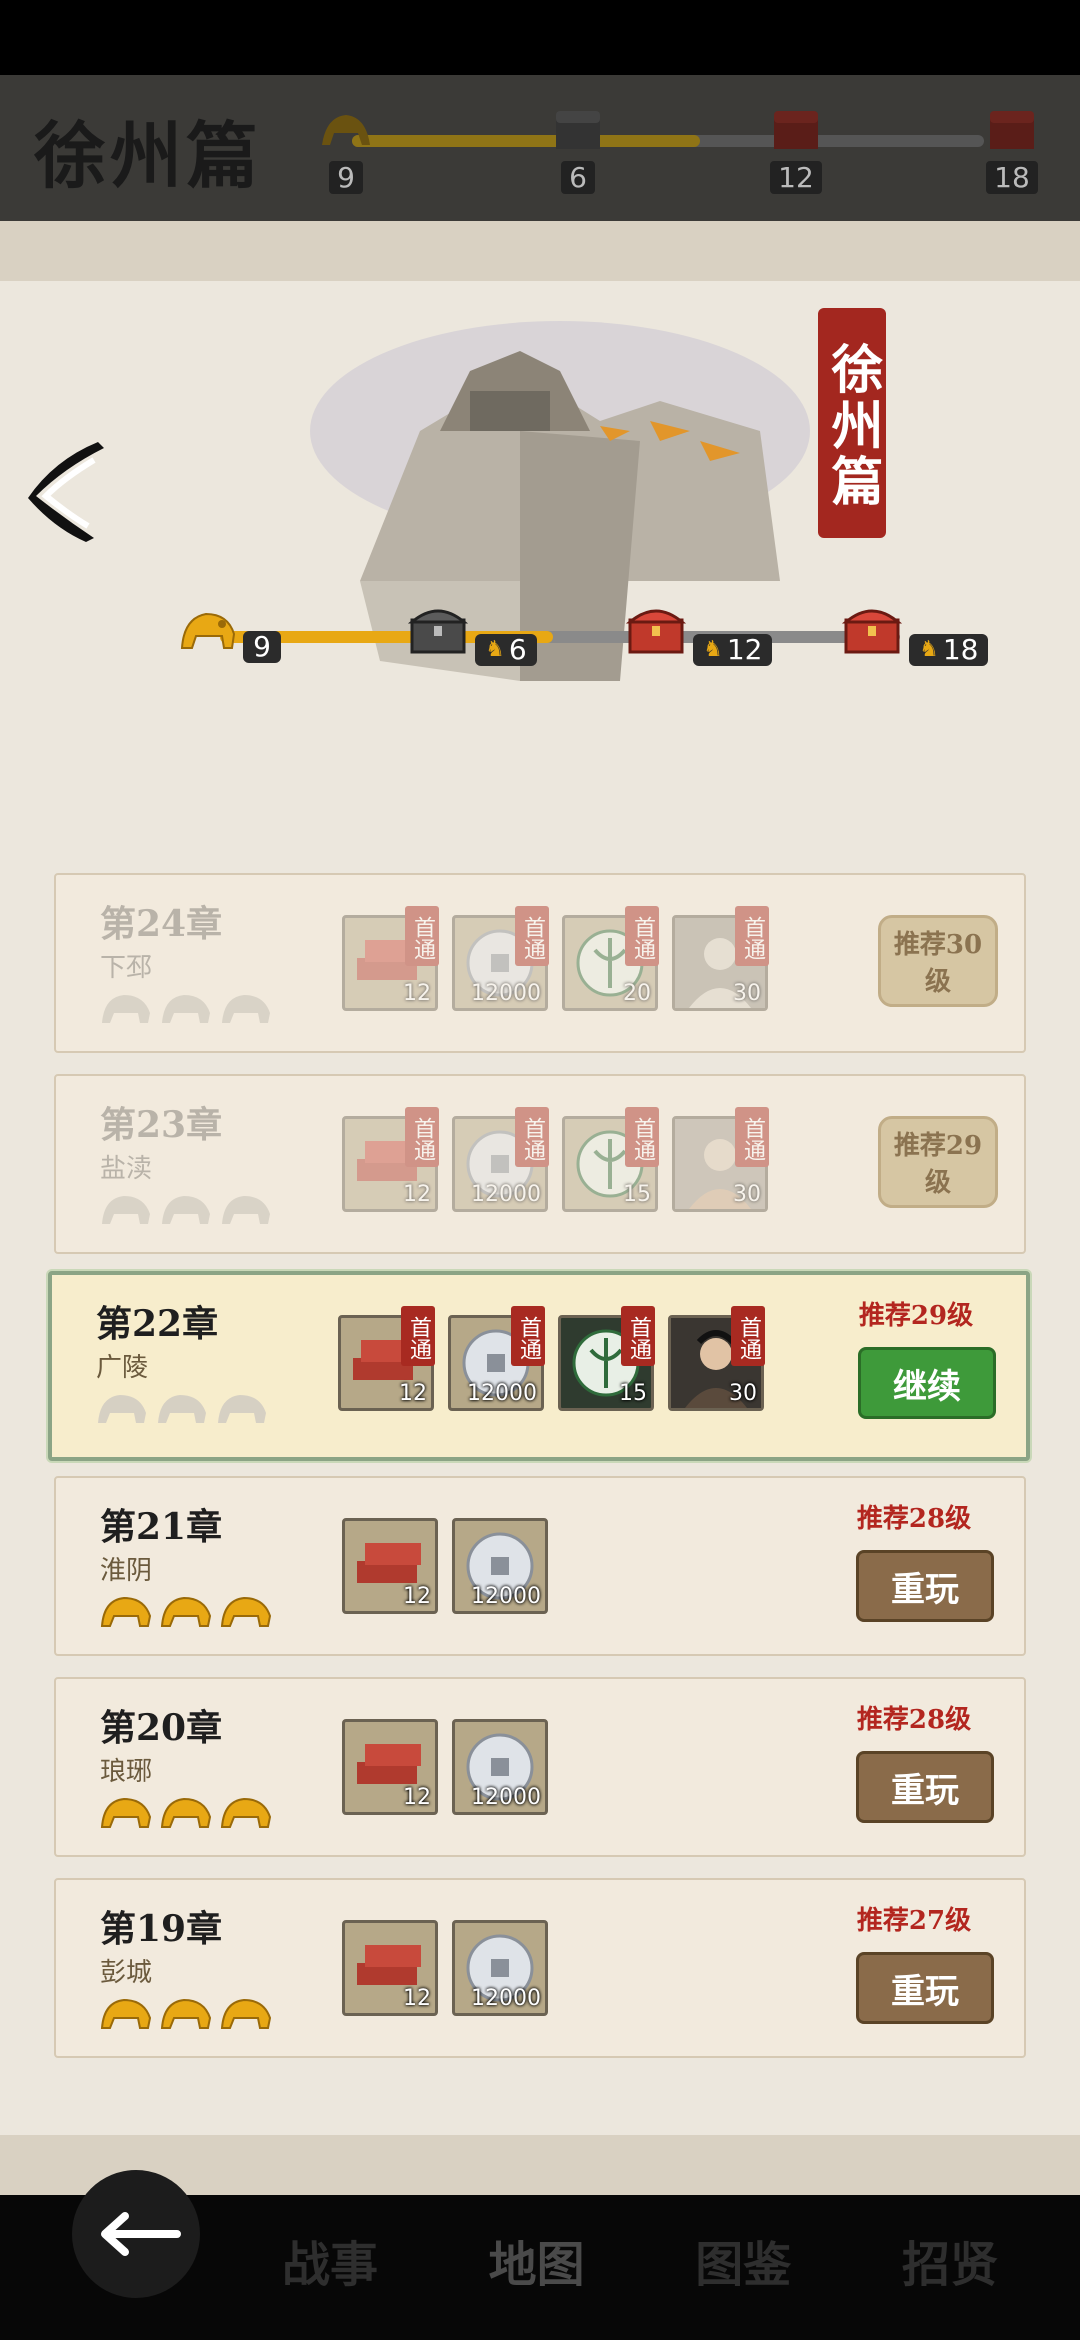  I want to click on paper-edge-top, so click(540, 251).